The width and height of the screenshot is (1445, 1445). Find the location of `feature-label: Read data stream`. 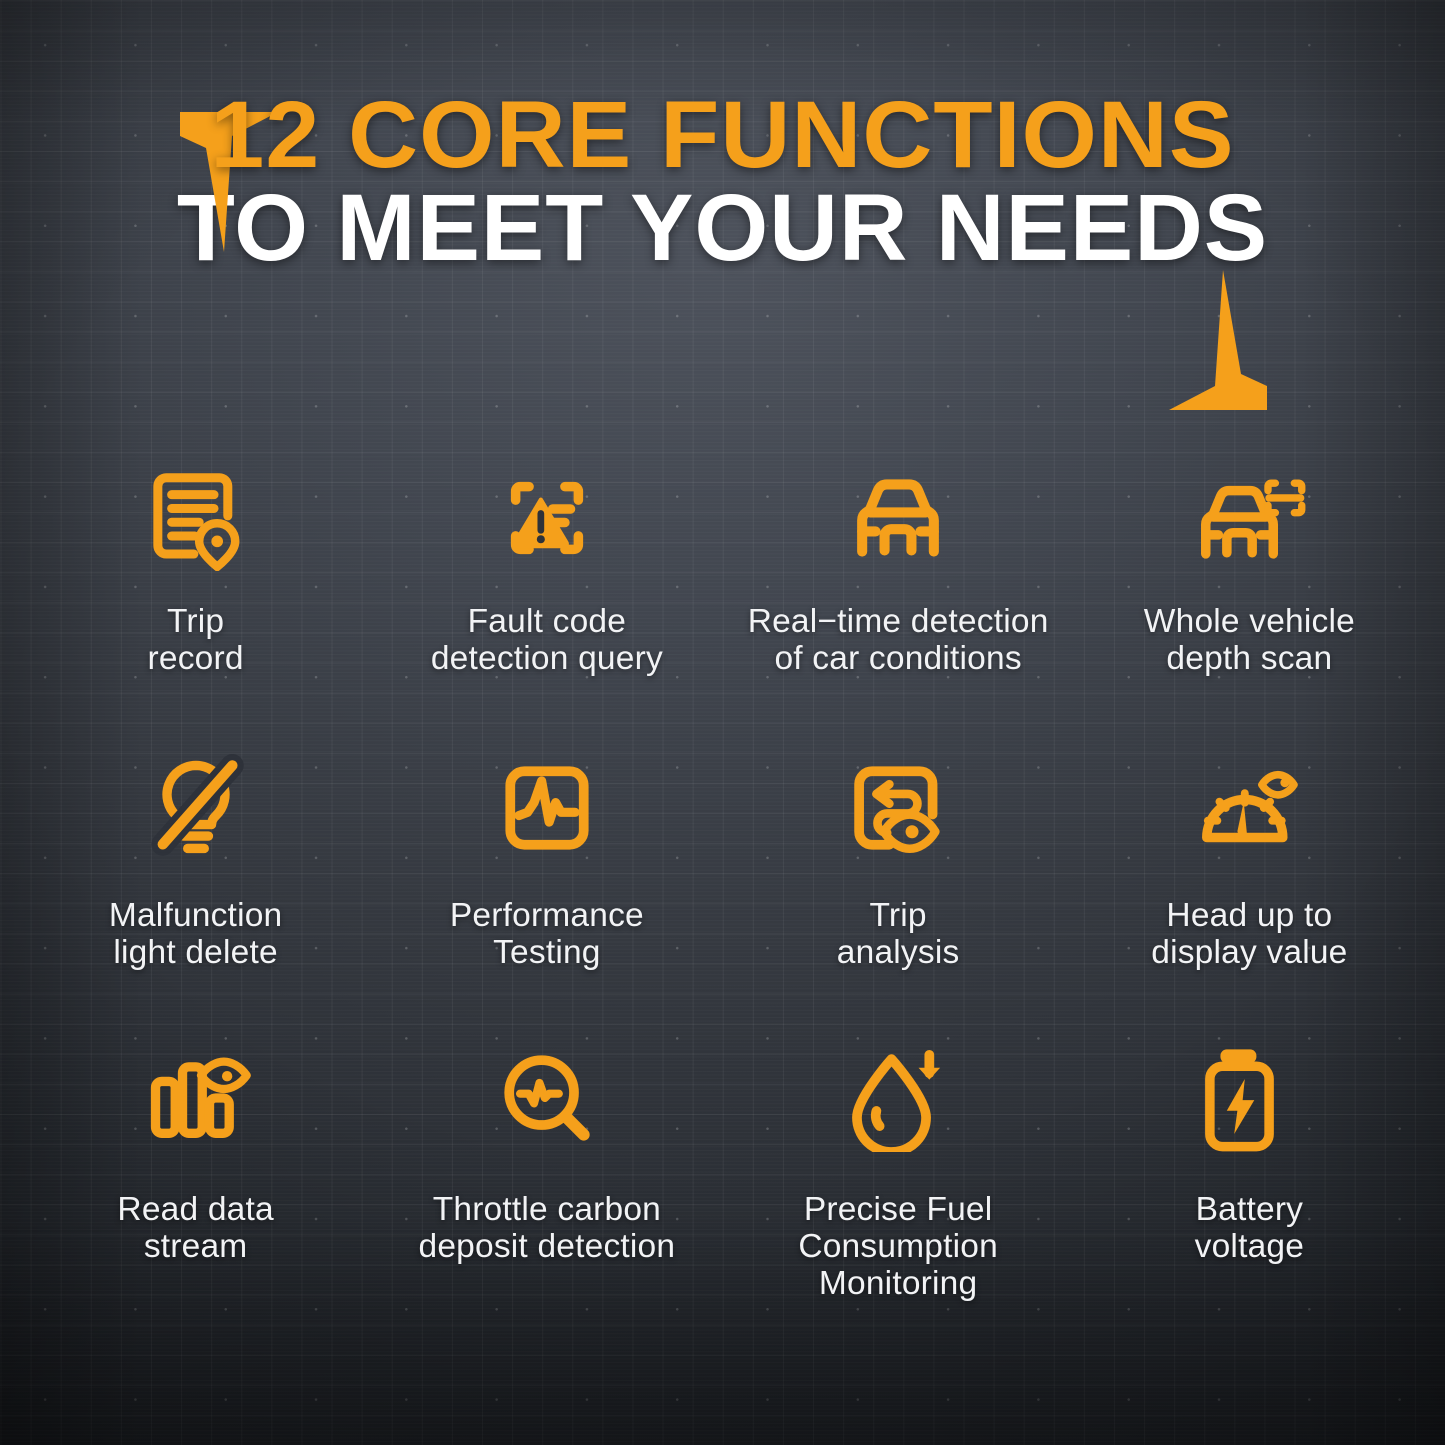

feature-label: Read data stream is located at coordinates (195, 1228).